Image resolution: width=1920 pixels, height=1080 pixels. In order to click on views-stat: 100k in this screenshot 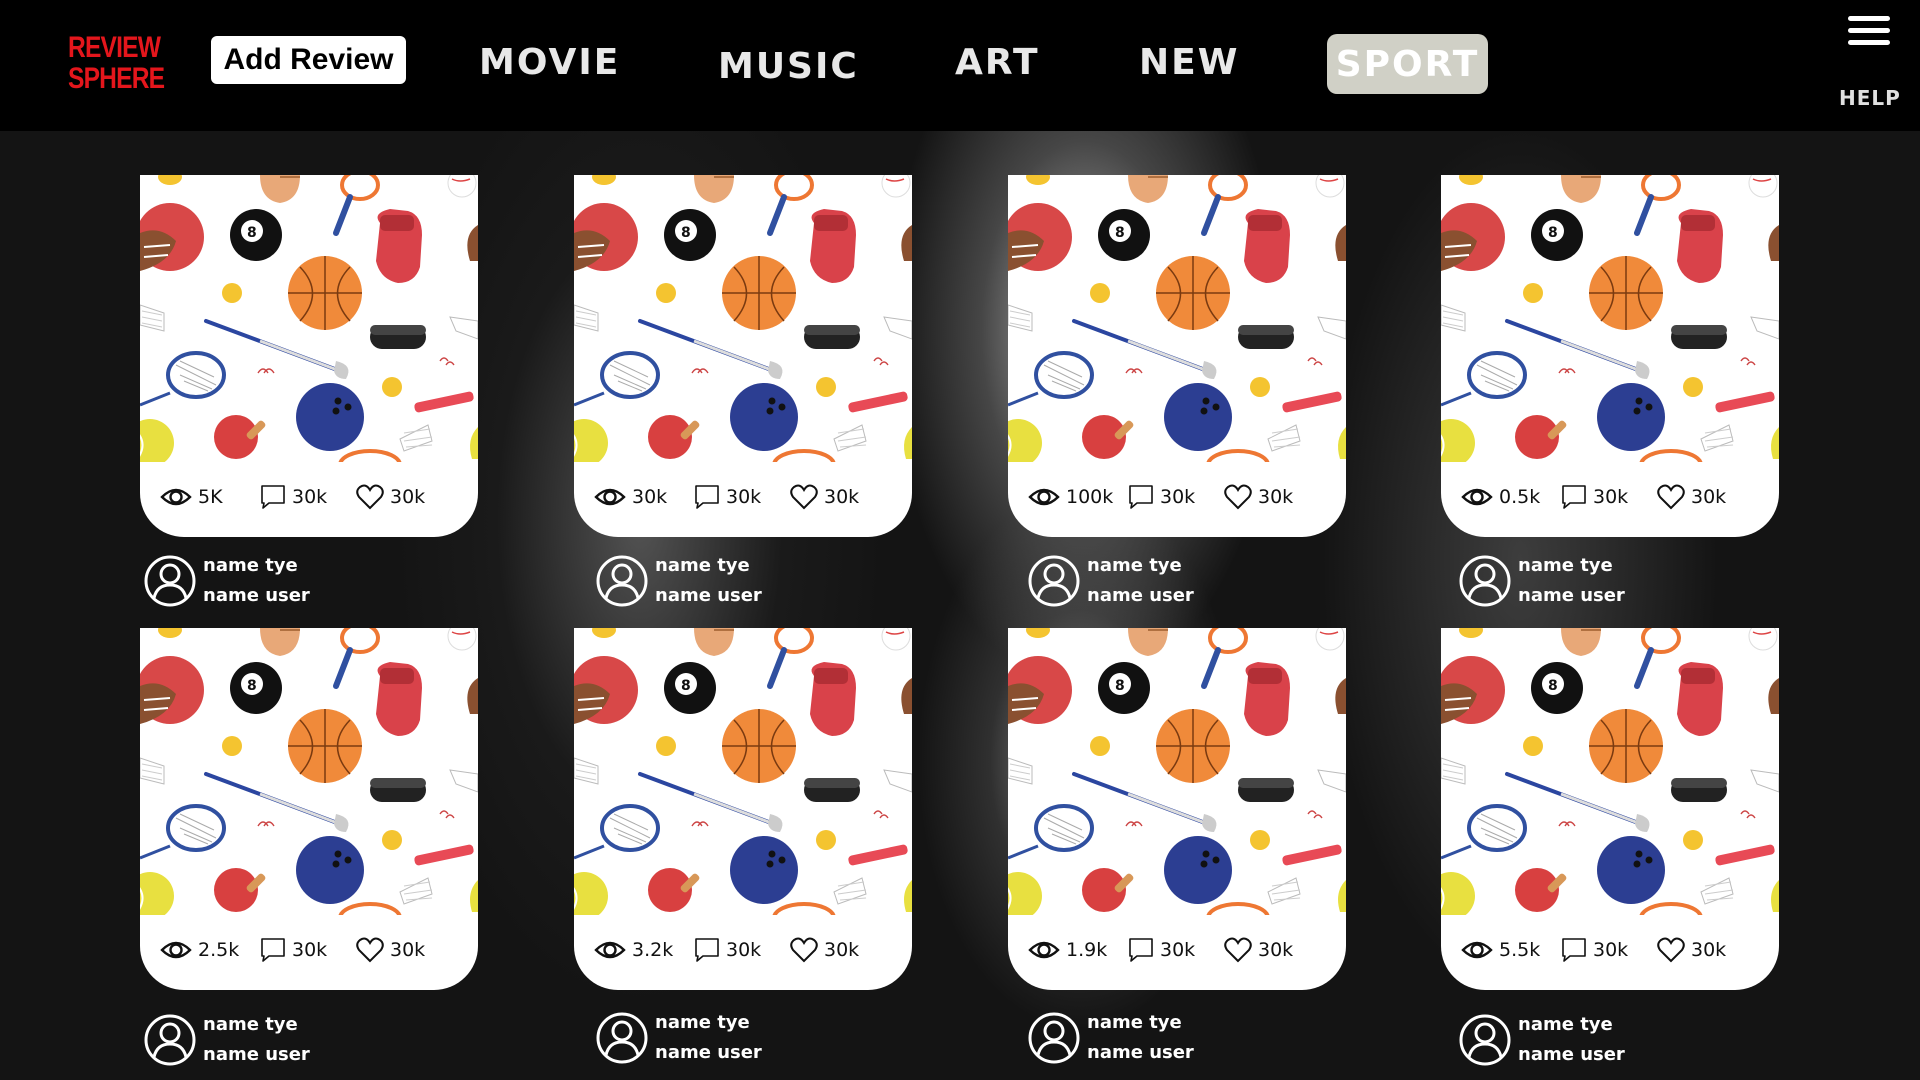, I will do `click(1070, 497)`.